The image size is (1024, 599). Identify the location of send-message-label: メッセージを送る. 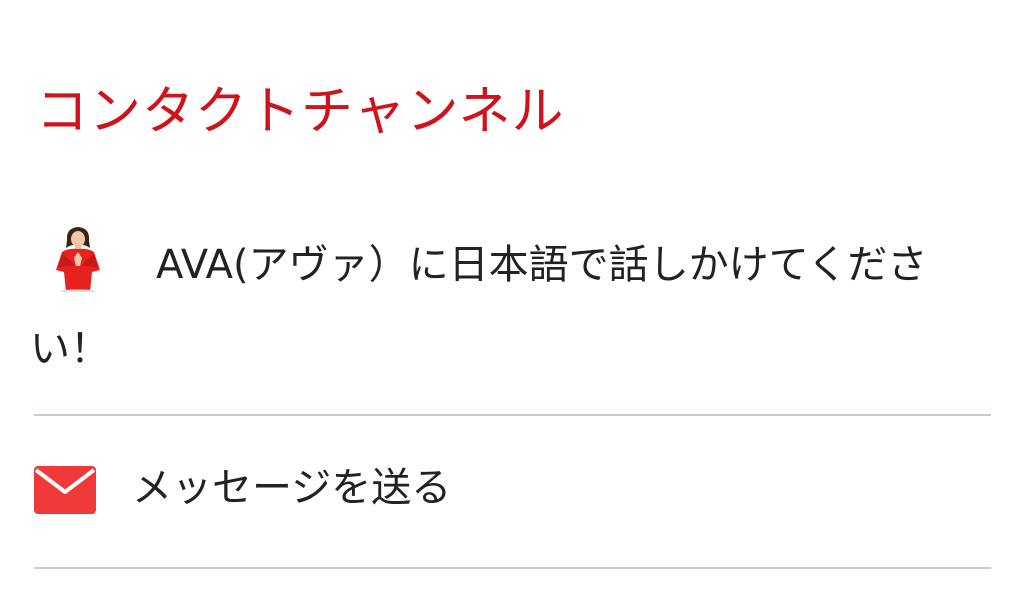
(292, 488).